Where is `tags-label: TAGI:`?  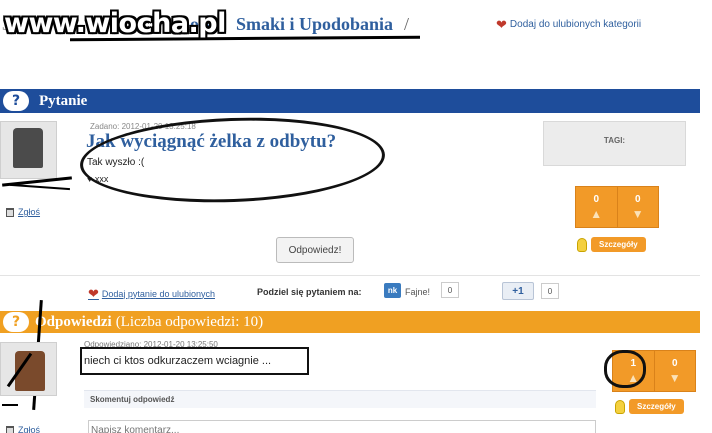 tags-label: TAGI: is located at coordinates (614, 140).